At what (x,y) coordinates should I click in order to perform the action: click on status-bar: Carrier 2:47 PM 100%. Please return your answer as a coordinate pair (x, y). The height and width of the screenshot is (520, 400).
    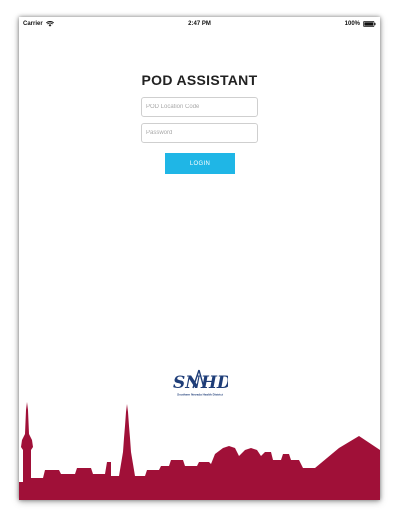
    Looking at the image, I should click on (199, 25).